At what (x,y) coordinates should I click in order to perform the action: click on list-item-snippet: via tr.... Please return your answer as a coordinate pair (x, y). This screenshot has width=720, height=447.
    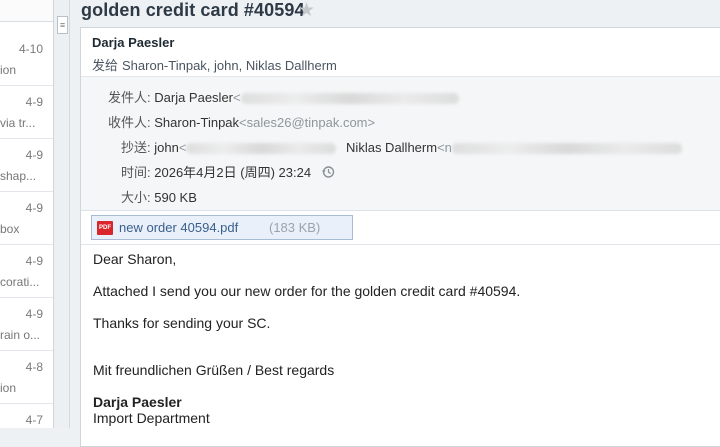
    Looking at the image, I should click on (18, 123).